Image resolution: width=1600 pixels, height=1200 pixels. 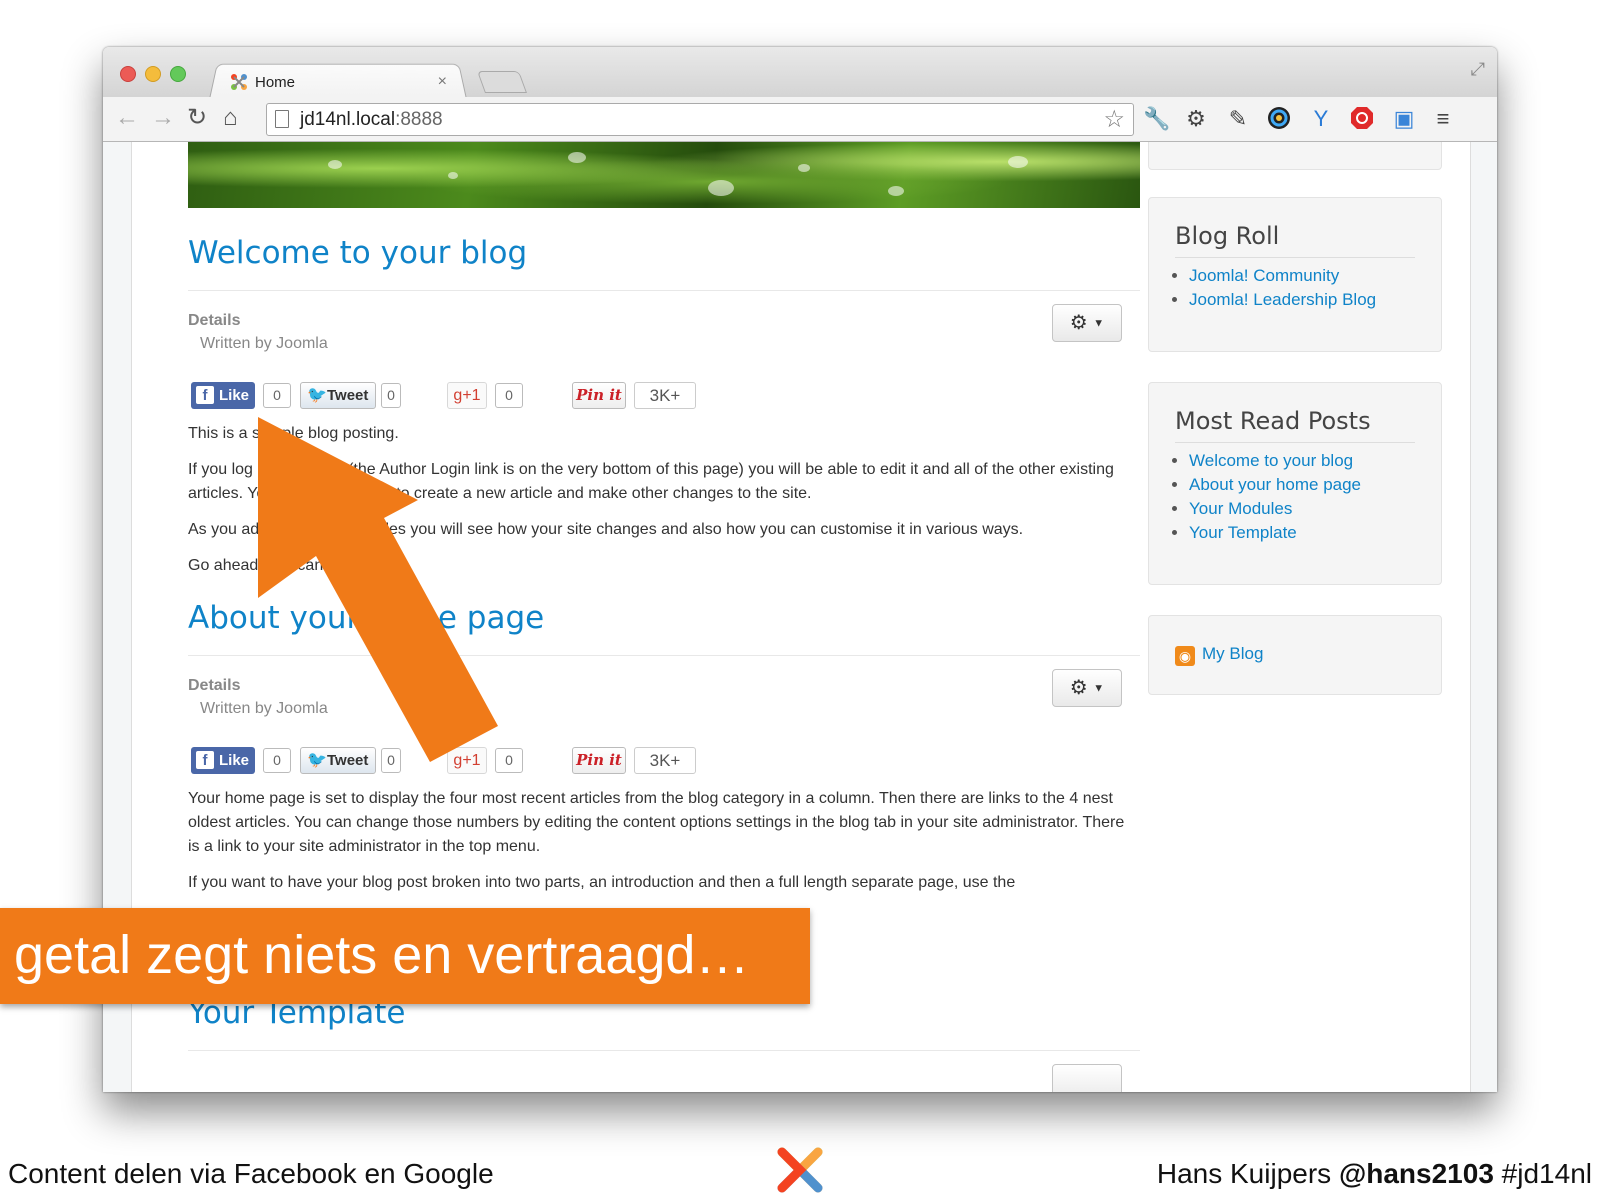 I want to click on slide-footer-title: Content delen via Facebook en Google, so click(x=251, y=1173).